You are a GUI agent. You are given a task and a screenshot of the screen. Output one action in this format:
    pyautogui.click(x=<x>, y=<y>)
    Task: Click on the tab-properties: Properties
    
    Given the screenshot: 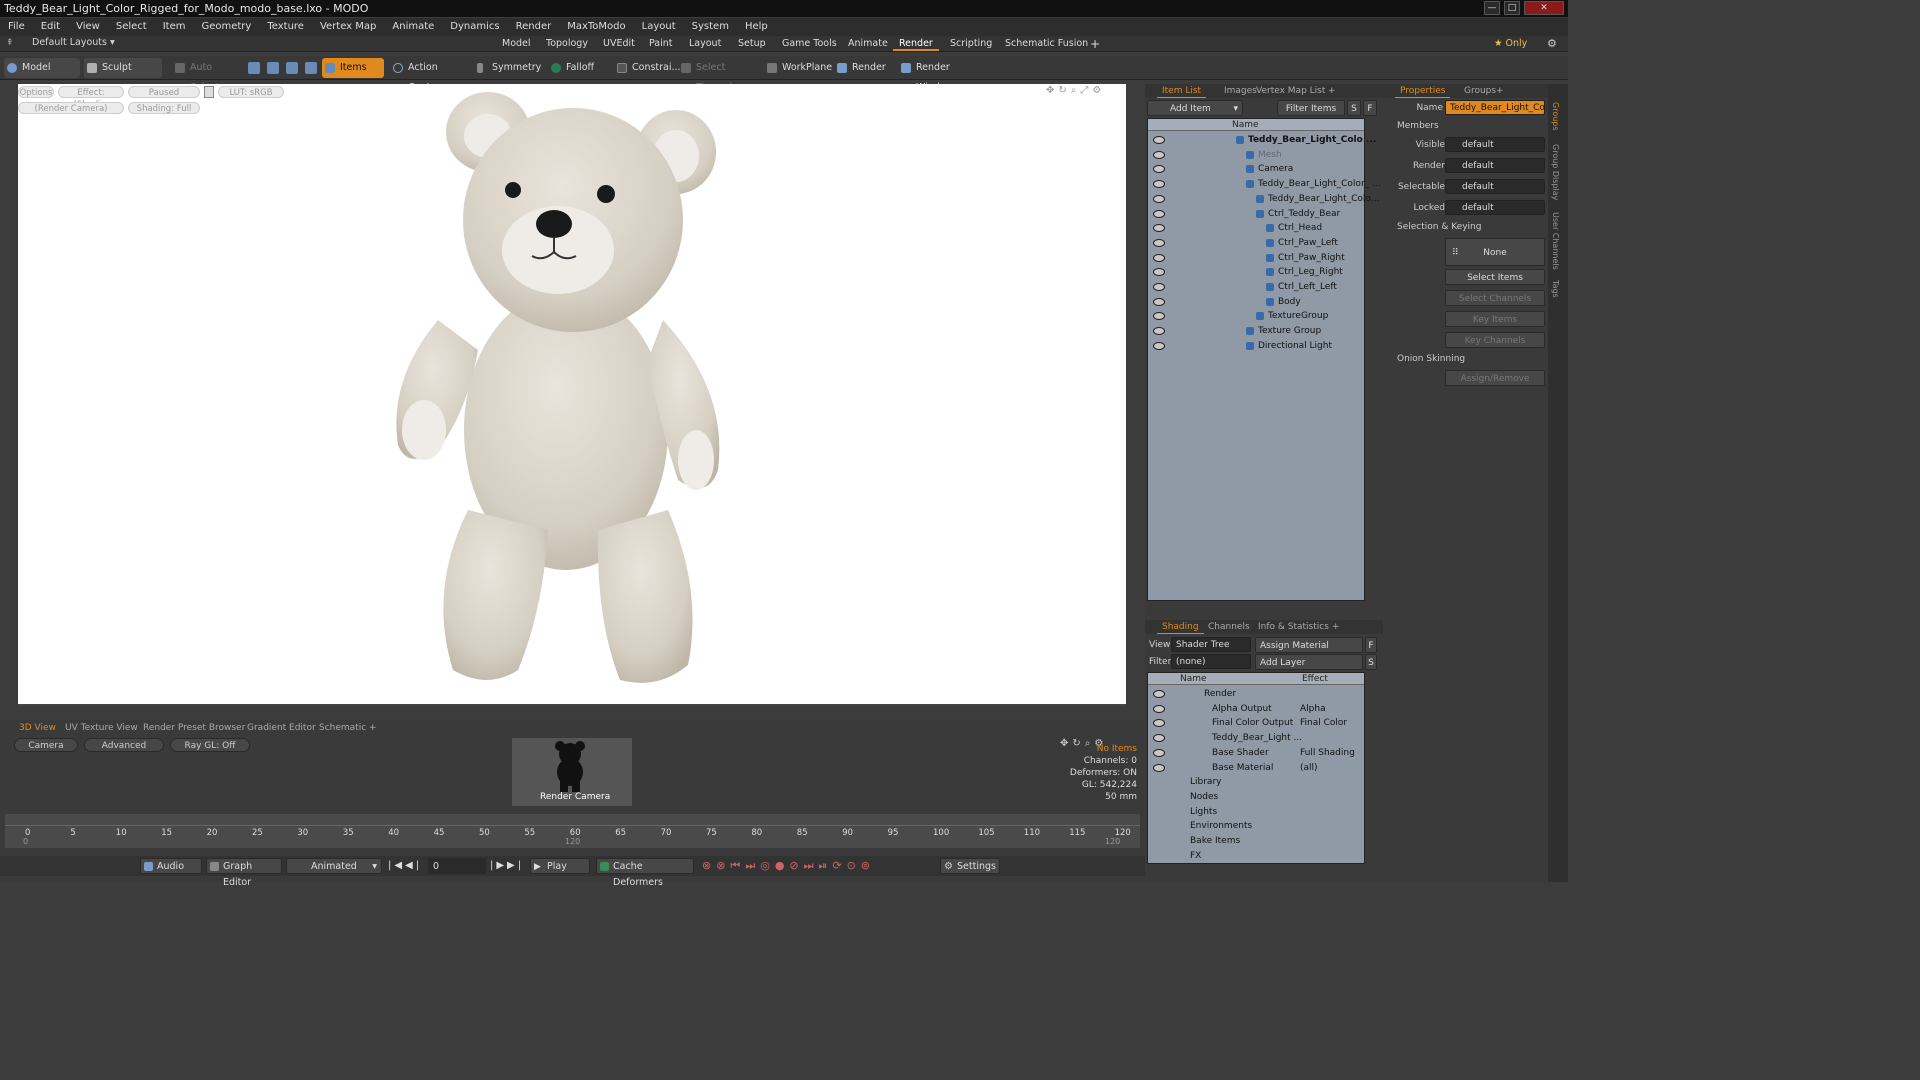 What is the action you would take?
    pyautogui.click(x=1423, y=91)
    